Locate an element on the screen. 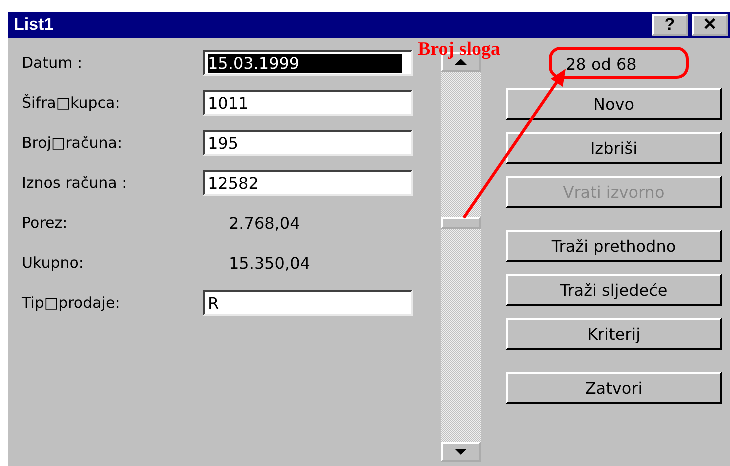 The image size is (730, 466). input-field: 15.03.1999 is located at coordinates (308, 63).